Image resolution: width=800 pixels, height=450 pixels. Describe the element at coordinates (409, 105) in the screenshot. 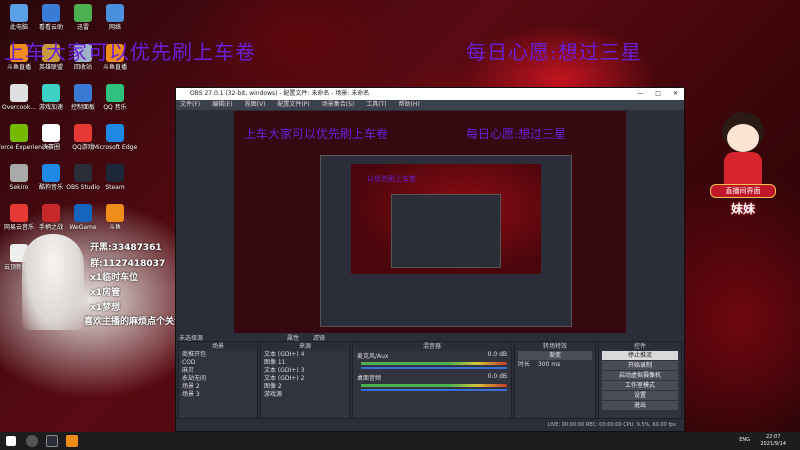

I see `menu-help: 帮助(H)` at that location.